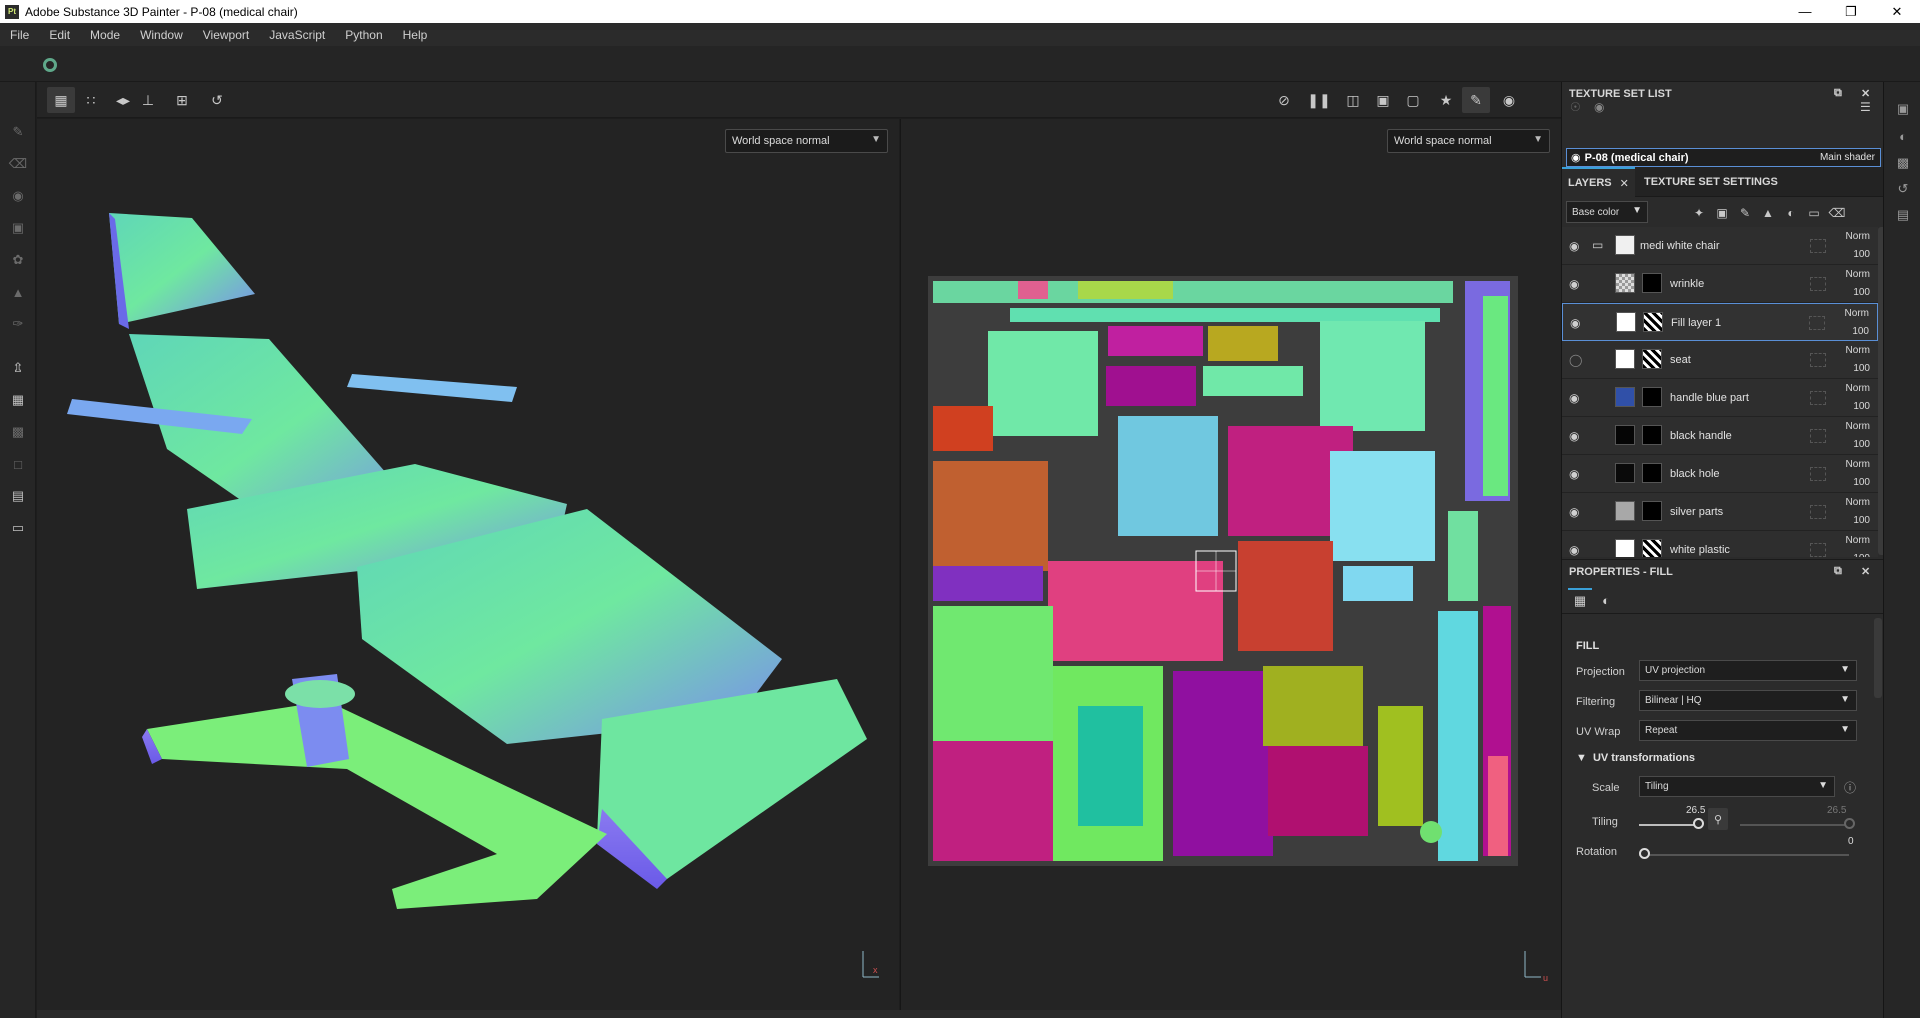  Describe the element at coordinates (1606, 600) in the screenshot. I see `shader-tab-icon: ◐` at that location.